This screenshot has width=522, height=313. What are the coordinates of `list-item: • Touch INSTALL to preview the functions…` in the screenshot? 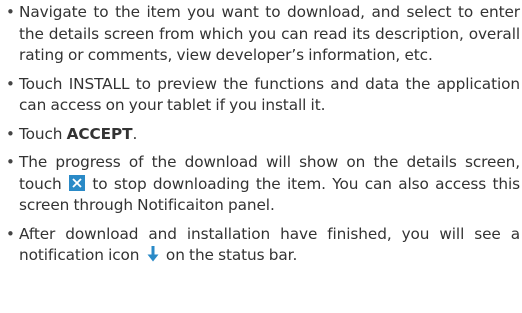 It's located at (261, 95).